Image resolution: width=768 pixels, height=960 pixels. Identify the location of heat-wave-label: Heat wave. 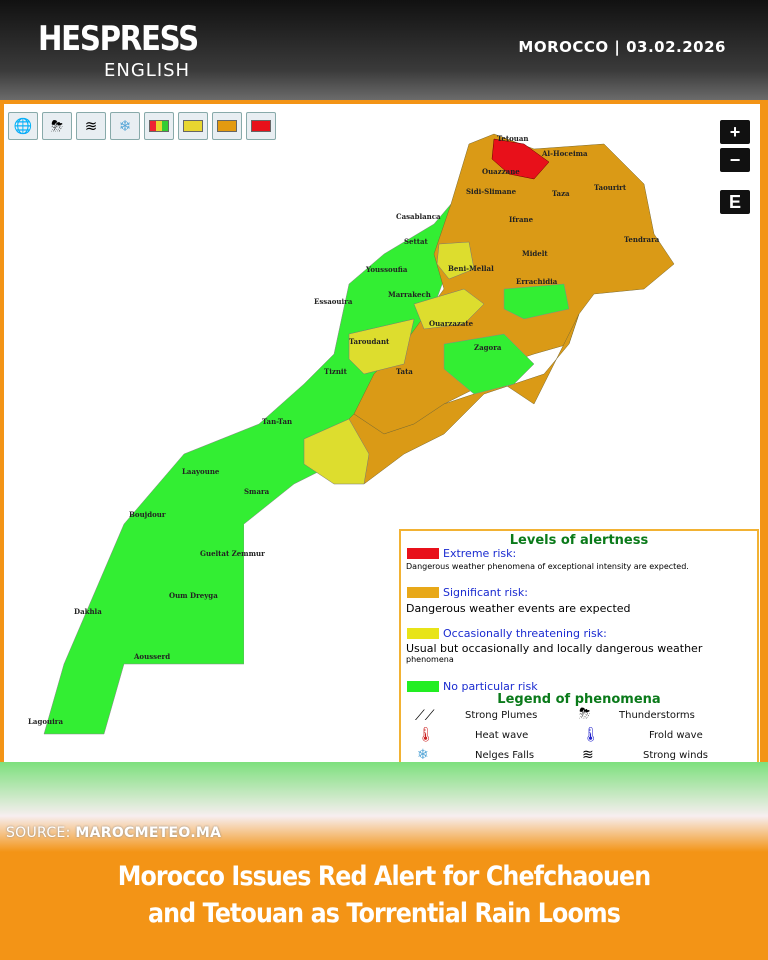
(502, 735).